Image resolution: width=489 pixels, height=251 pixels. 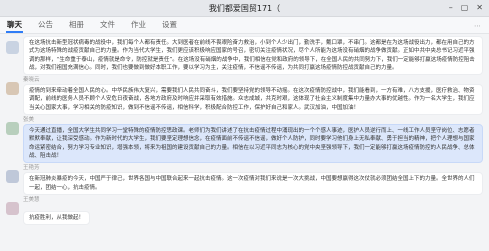 I want to click on sender-name: 秦晓云, so click(x=31, y=80).